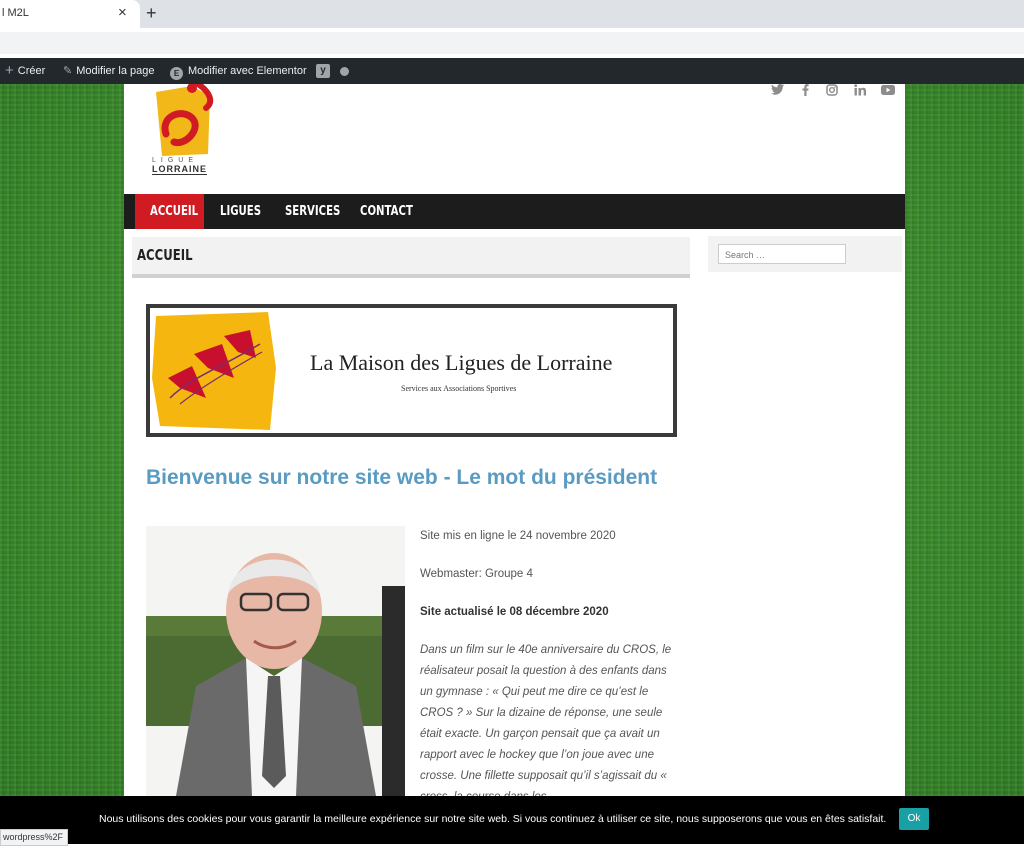  I want to click on nav-item-services: SERVICES, so click(312, 211).